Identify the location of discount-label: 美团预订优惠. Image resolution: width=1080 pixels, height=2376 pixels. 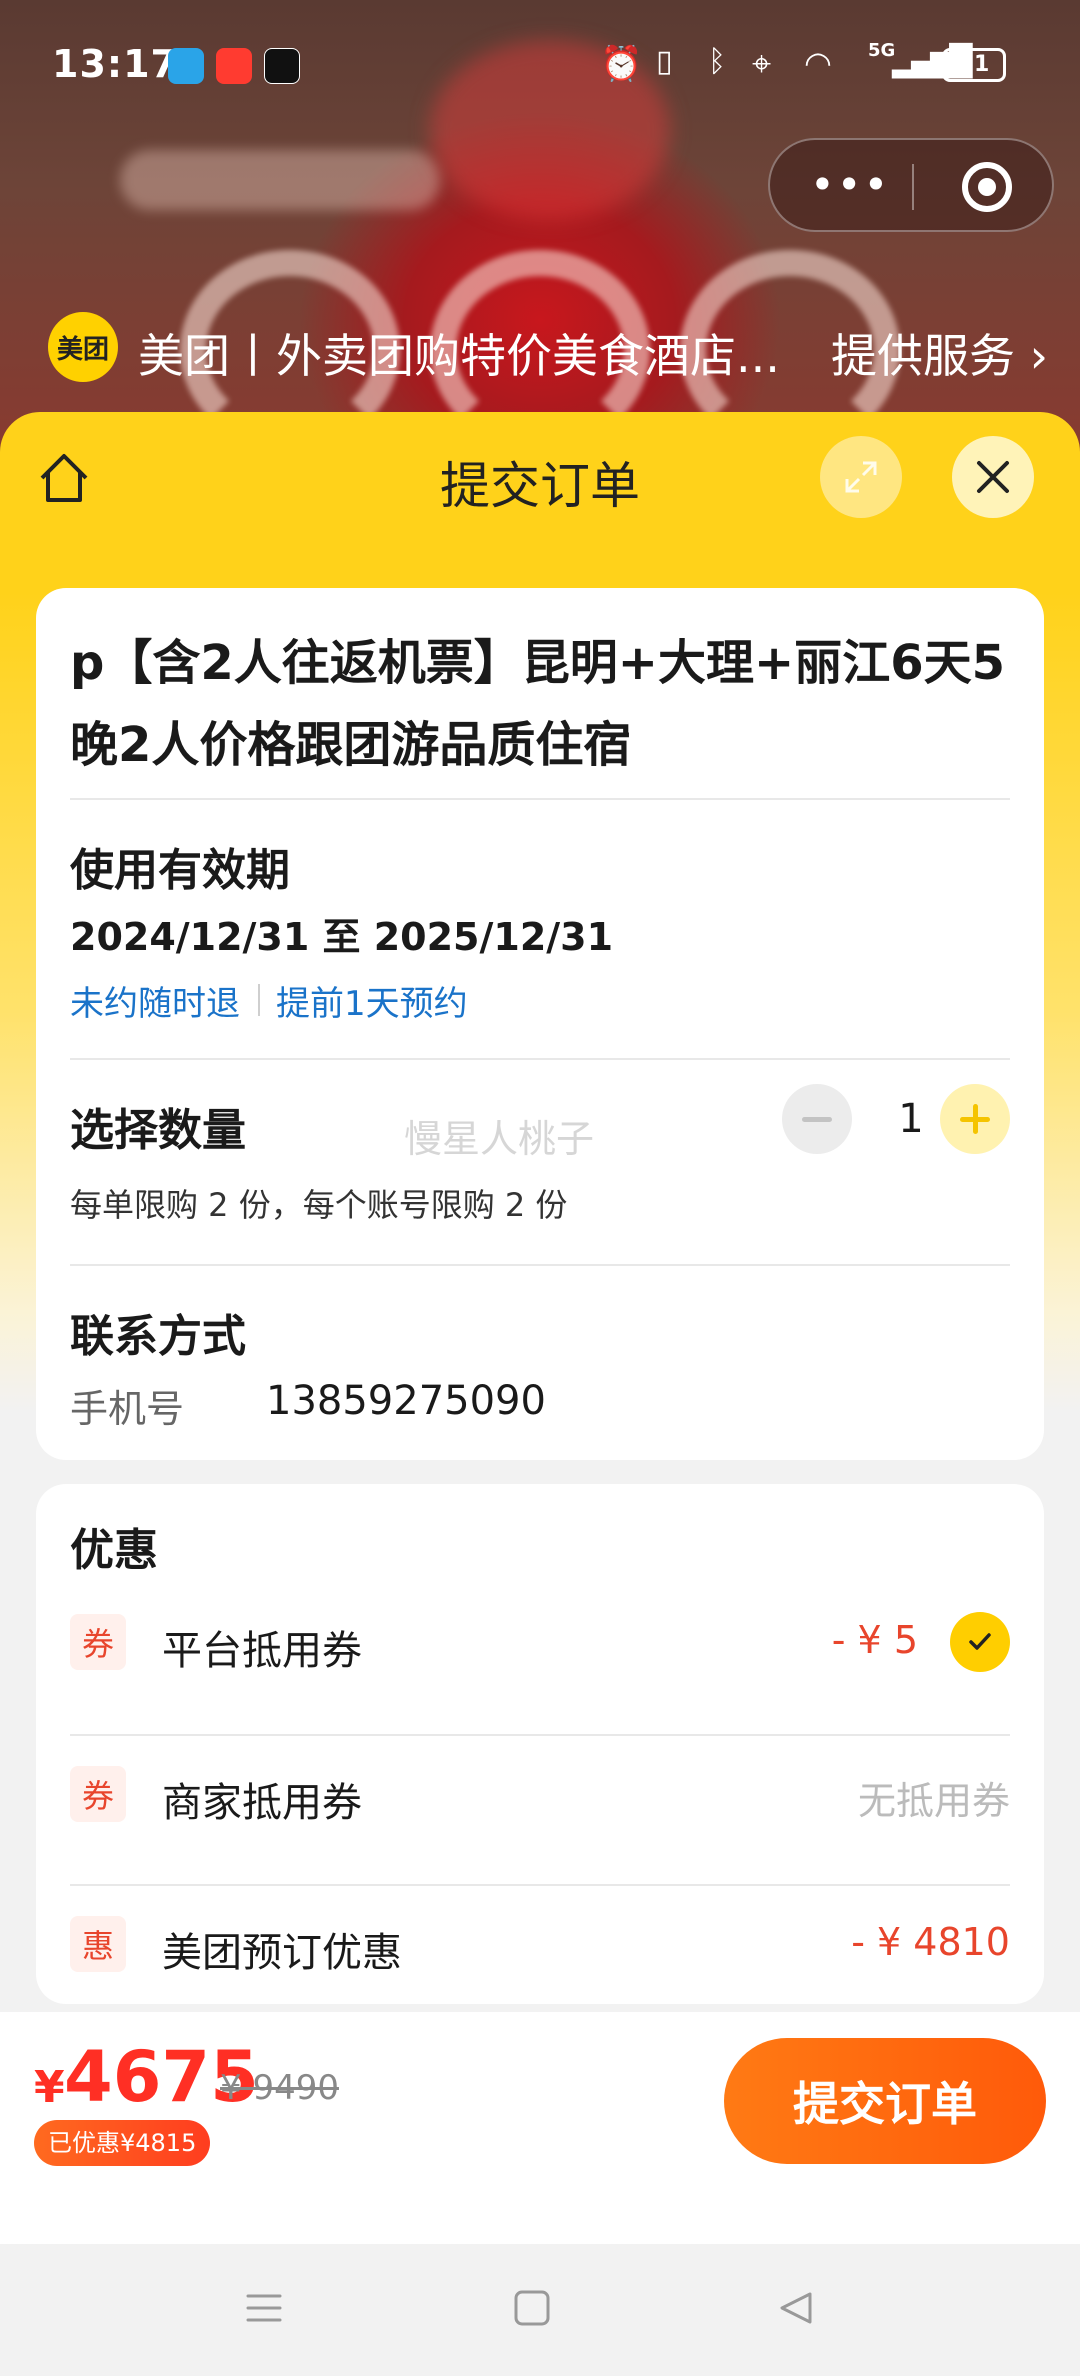
(282, 1953).